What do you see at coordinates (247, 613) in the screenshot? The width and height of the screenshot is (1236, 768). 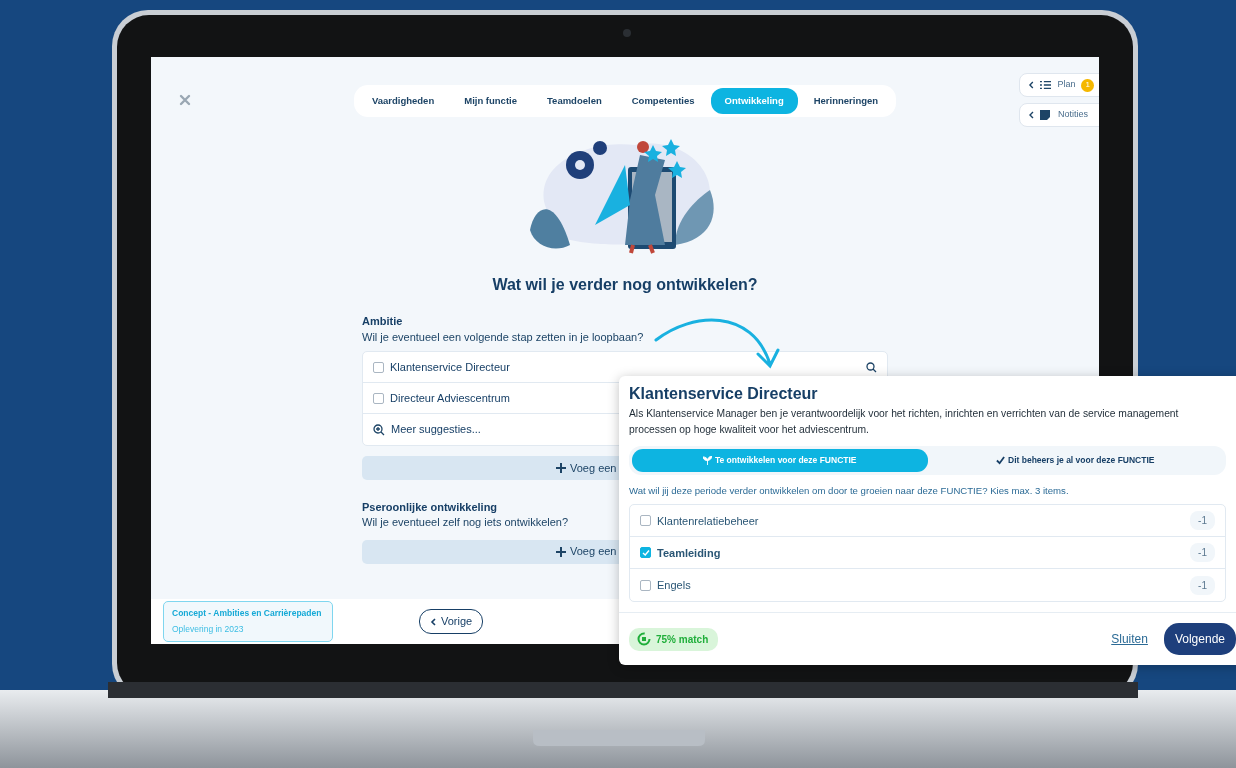 I see `concept-title: Concept - Ambities en Carrièrepaden` at bounding box center [247, 613].